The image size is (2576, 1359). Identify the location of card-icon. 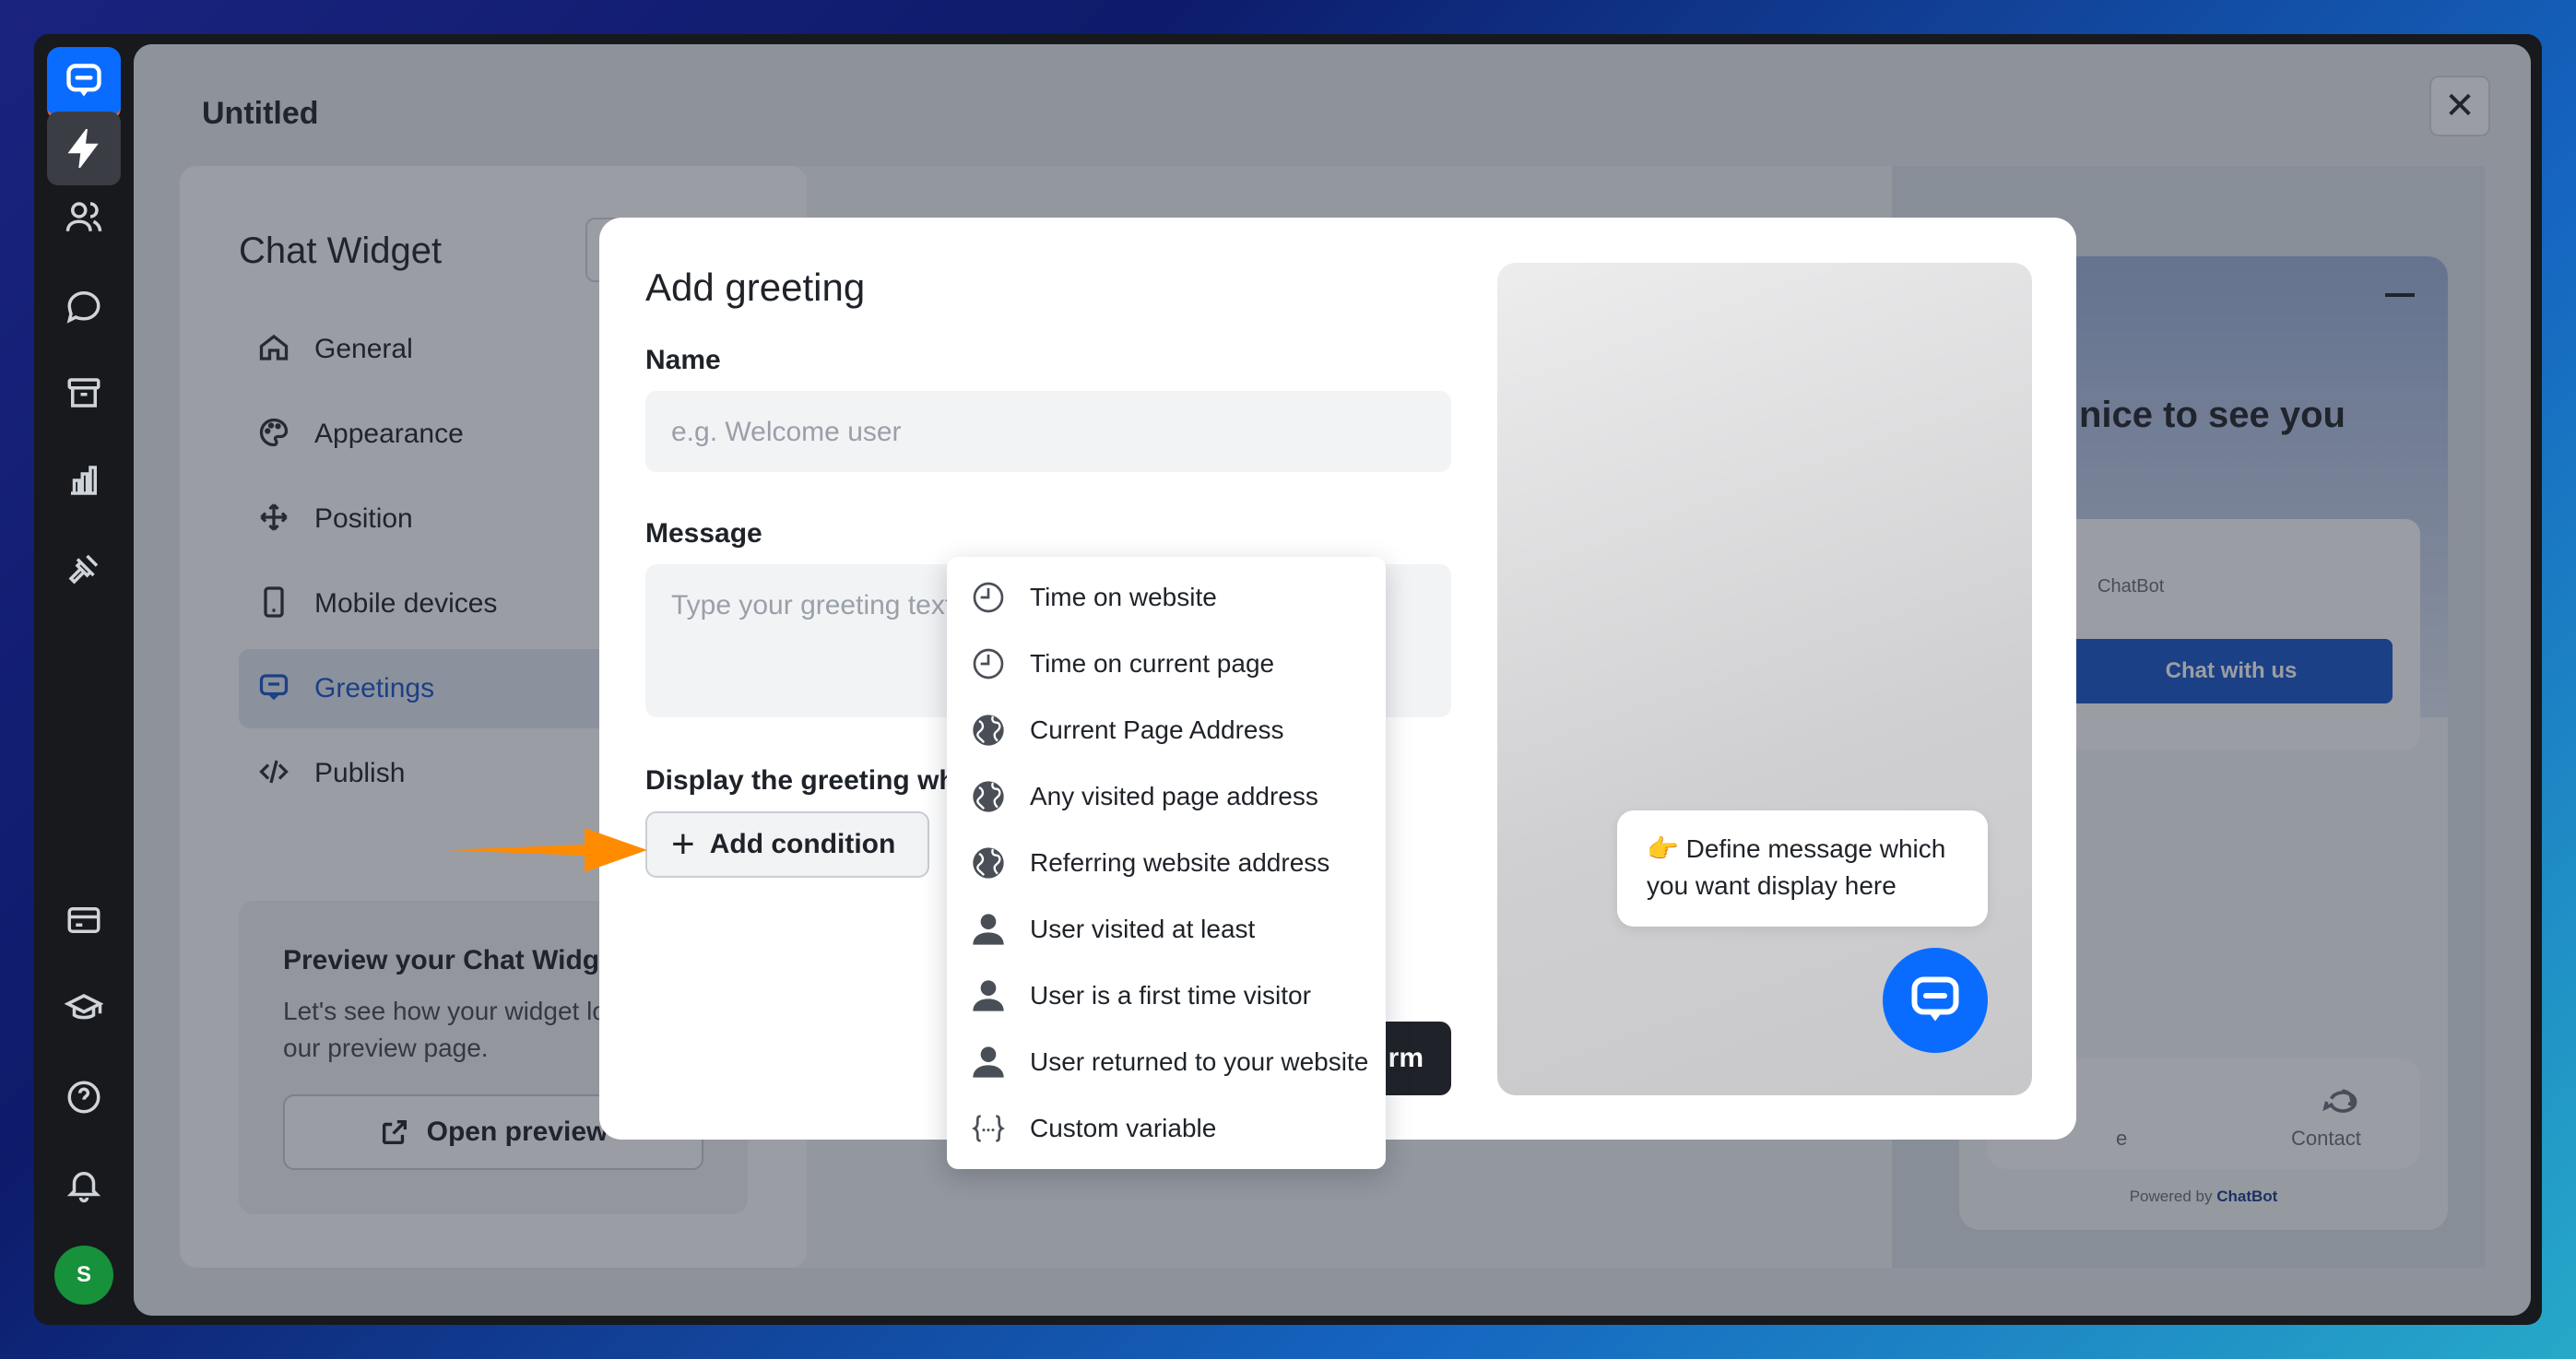
(83, 920).